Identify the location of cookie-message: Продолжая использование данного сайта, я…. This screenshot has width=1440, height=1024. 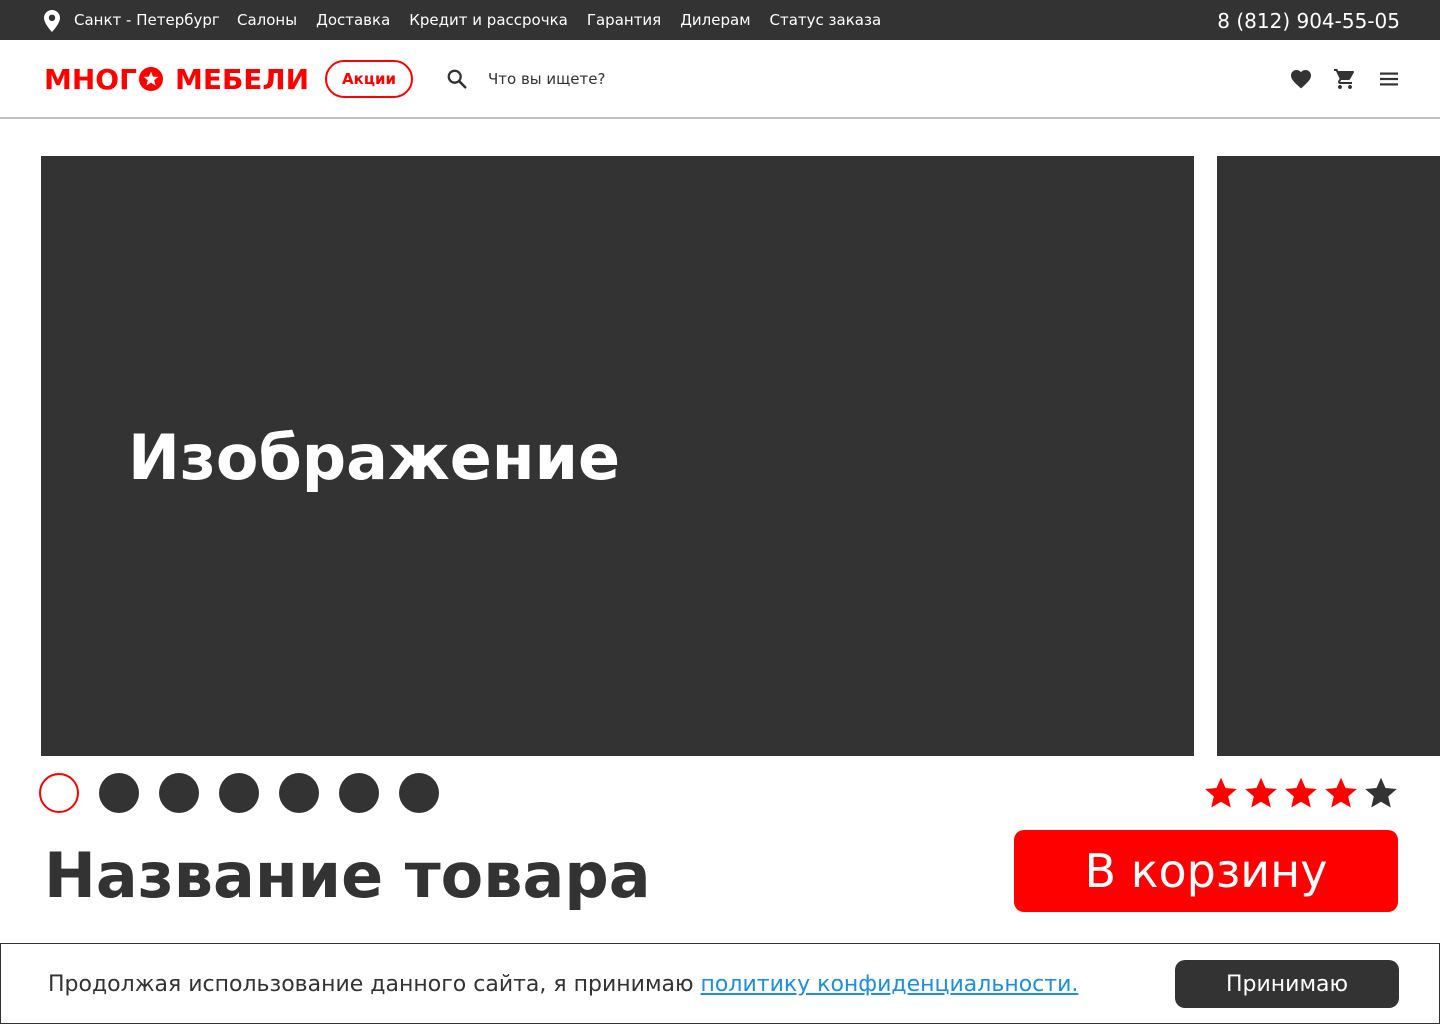
(563, 985).